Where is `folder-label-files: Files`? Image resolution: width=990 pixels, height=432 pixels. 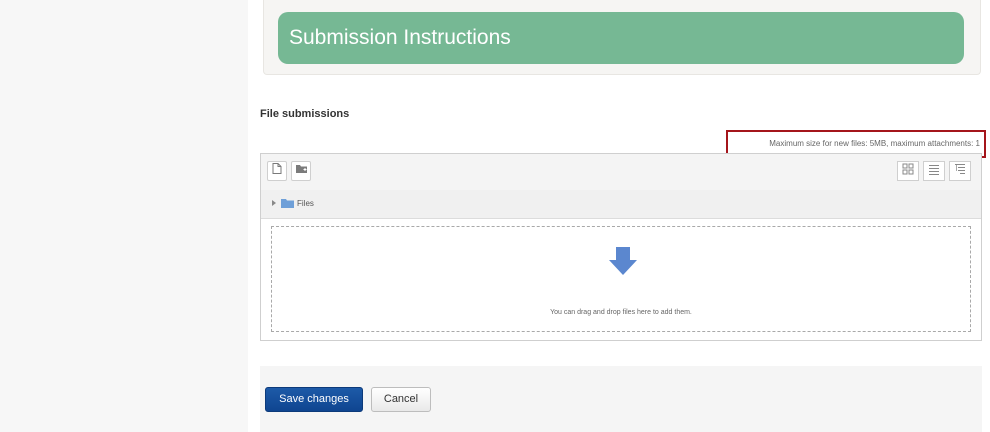
folder-label-files: Files is located at coordinates (305, 203).